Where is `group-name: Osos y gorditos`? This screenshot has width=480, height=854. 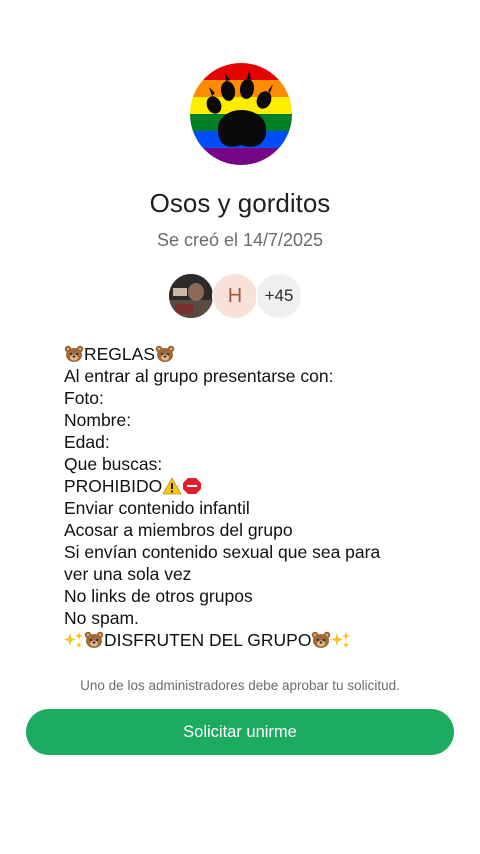
group-name: Osos y gorditos is located at coordinates (240, 203).